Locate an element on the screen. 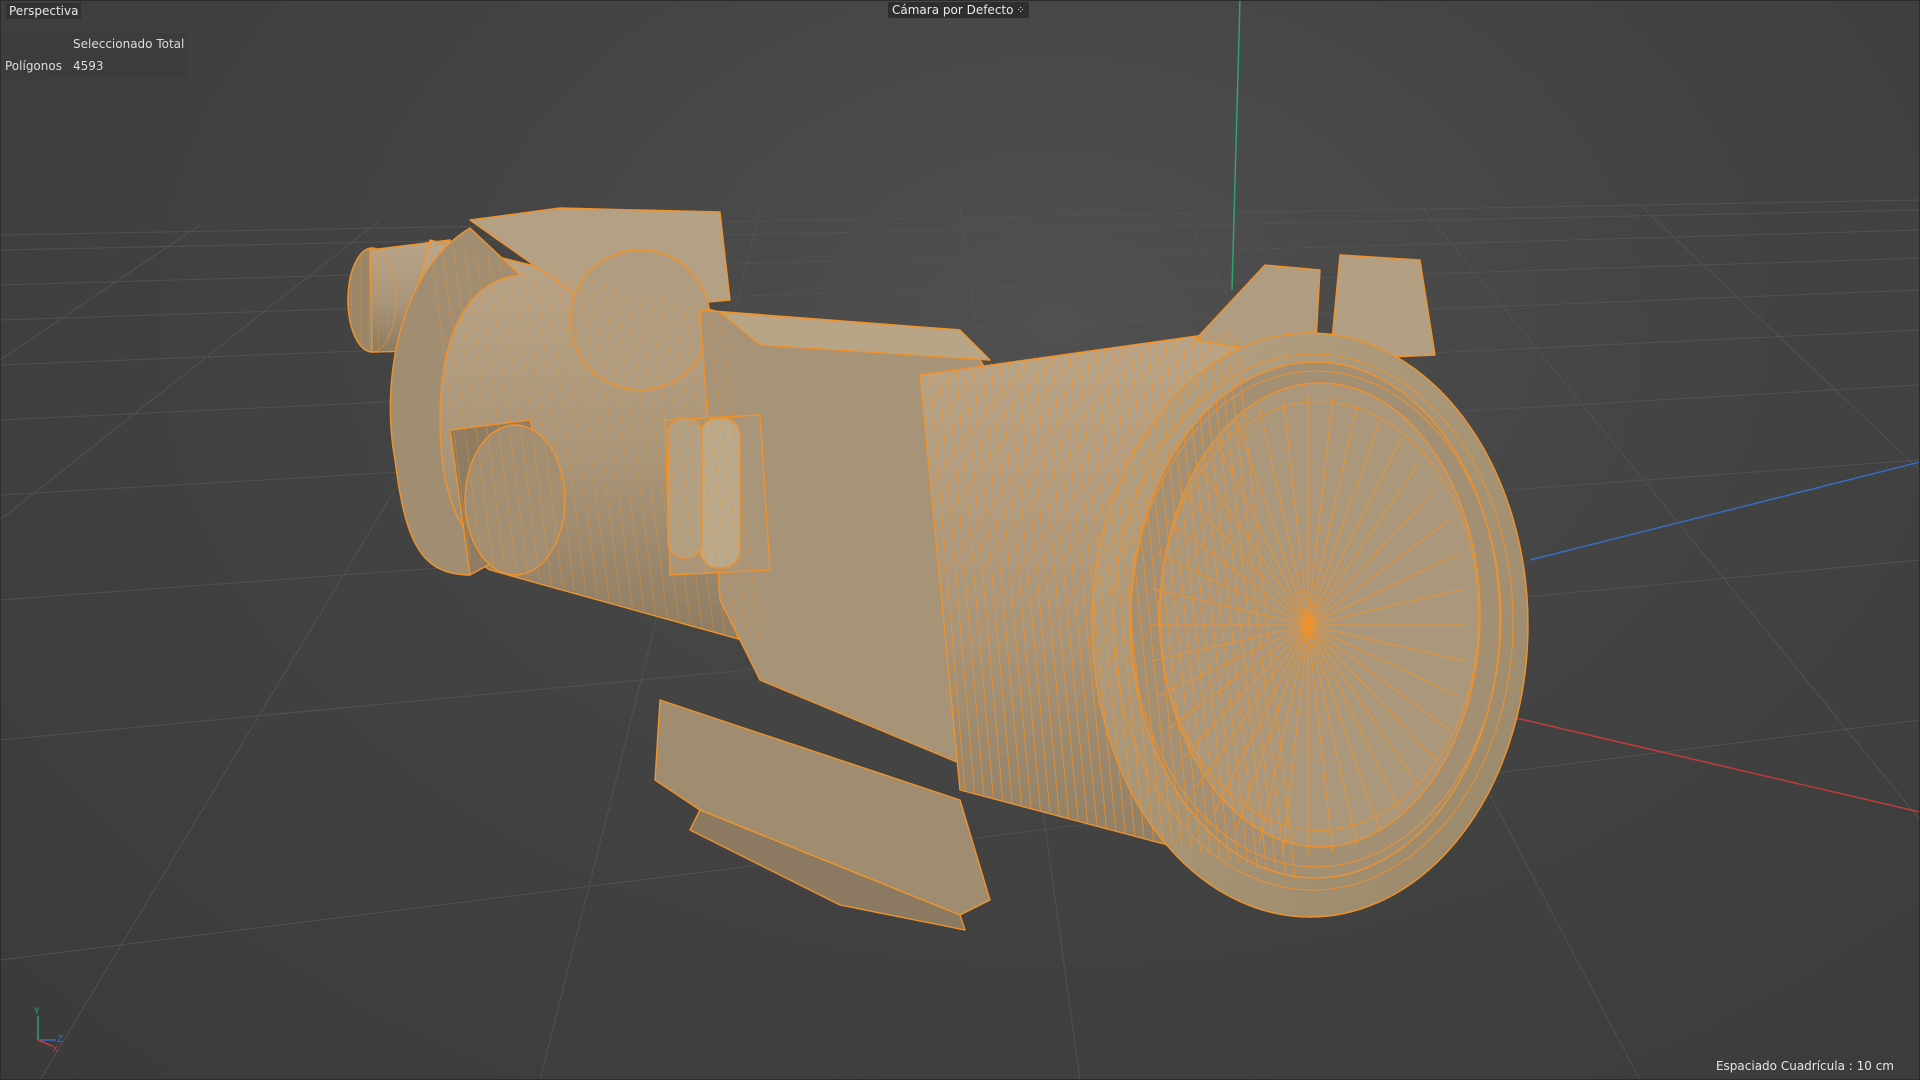 The height and width of the screenshot is (1080, 1920). gizmo-x-label: X is located at coordinates (55, 1048).